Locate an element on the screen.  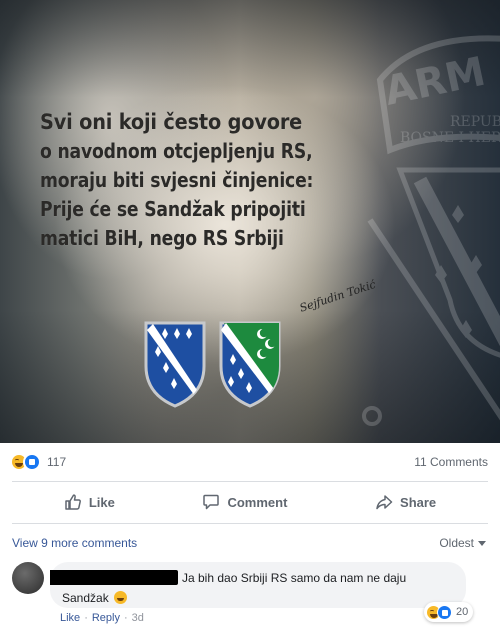
comment-text: Ja bih dao Srbiji RS samo da nam ne daju is located at coordinates (294, 578).